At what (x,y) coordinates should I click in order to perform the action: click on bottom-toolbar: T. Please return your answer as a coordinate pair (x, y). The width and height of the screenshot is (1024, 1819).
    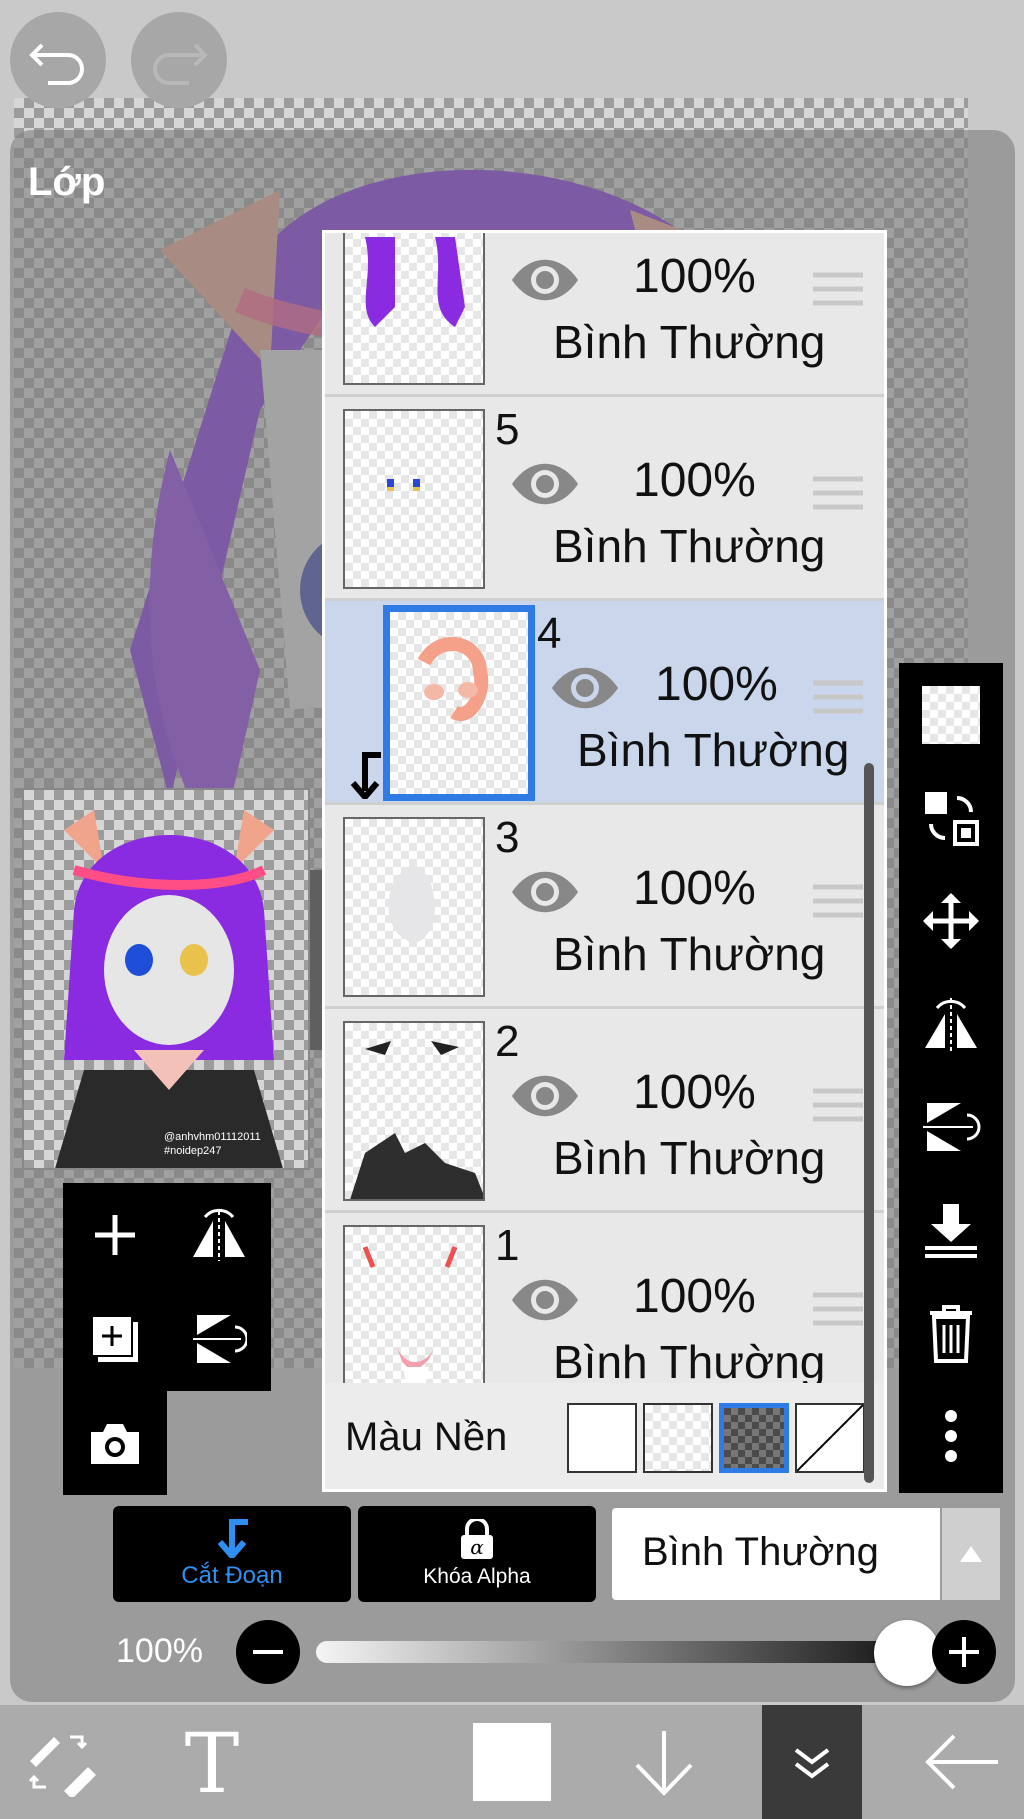
    Looking at the image, I should click on (512, 1762).